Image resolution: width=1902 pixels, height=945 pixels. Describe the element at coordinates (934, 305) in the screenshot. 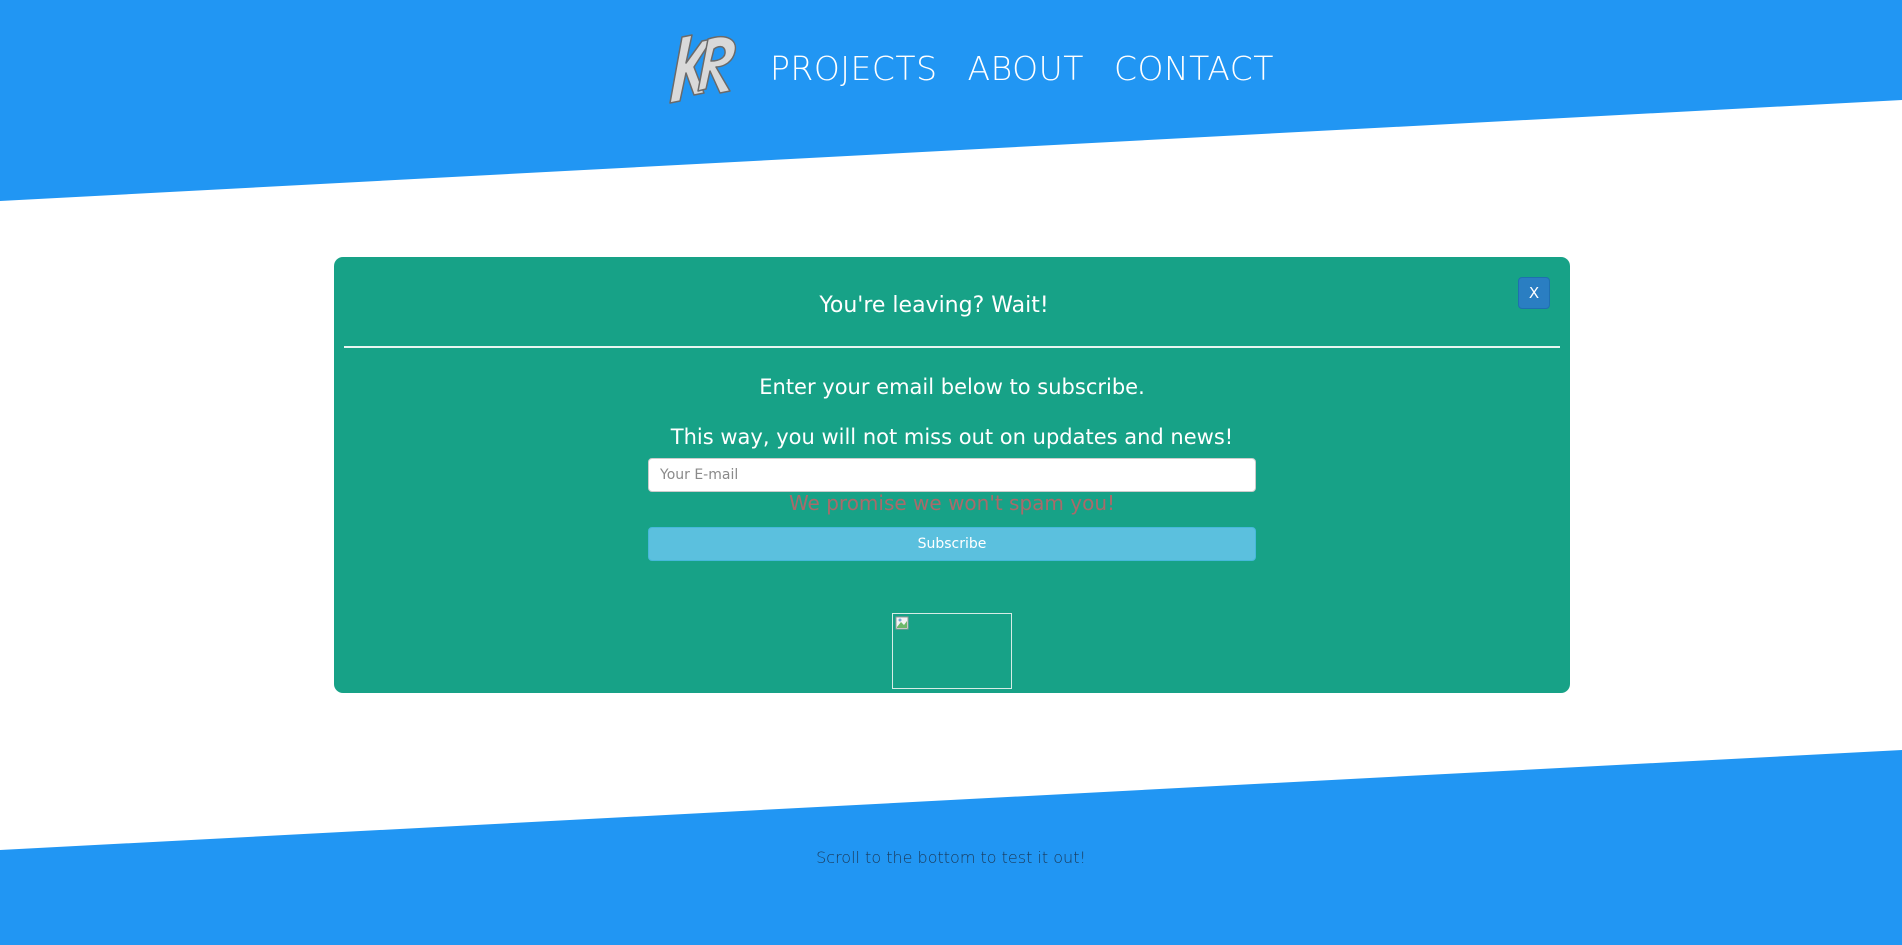

I see `modal-title: You're leaving? Wait!` at that location.